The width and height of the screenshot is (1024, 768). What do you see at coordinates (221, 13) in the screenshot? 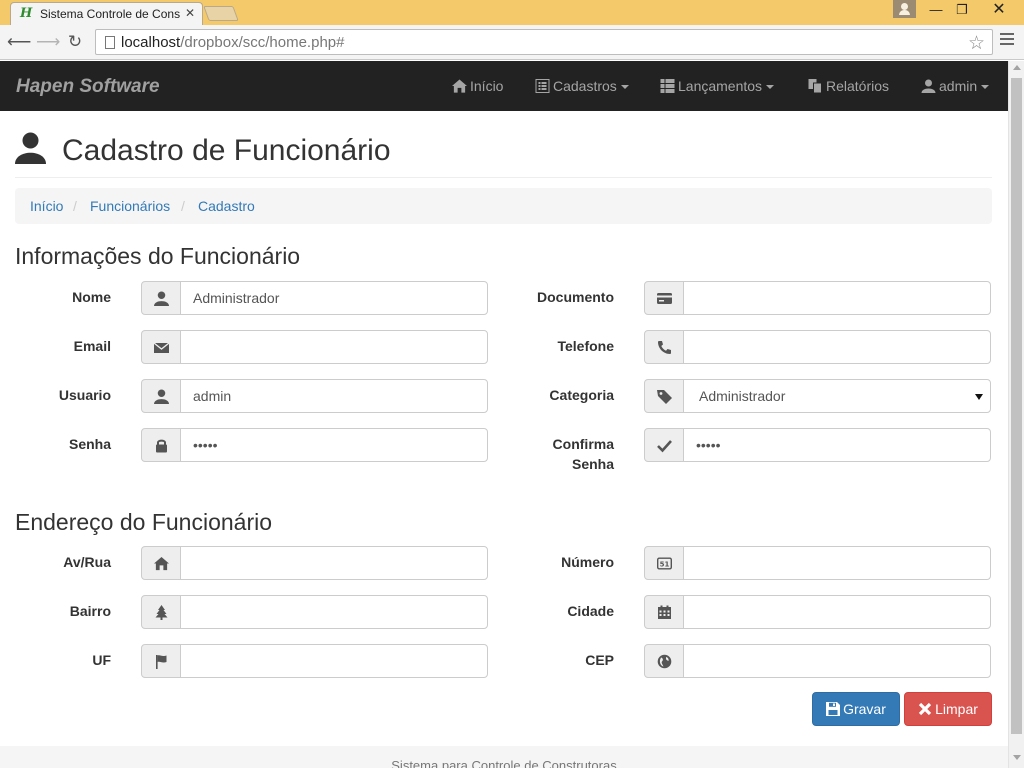
I see `new-tab-button` at bounding box center [221, 13].